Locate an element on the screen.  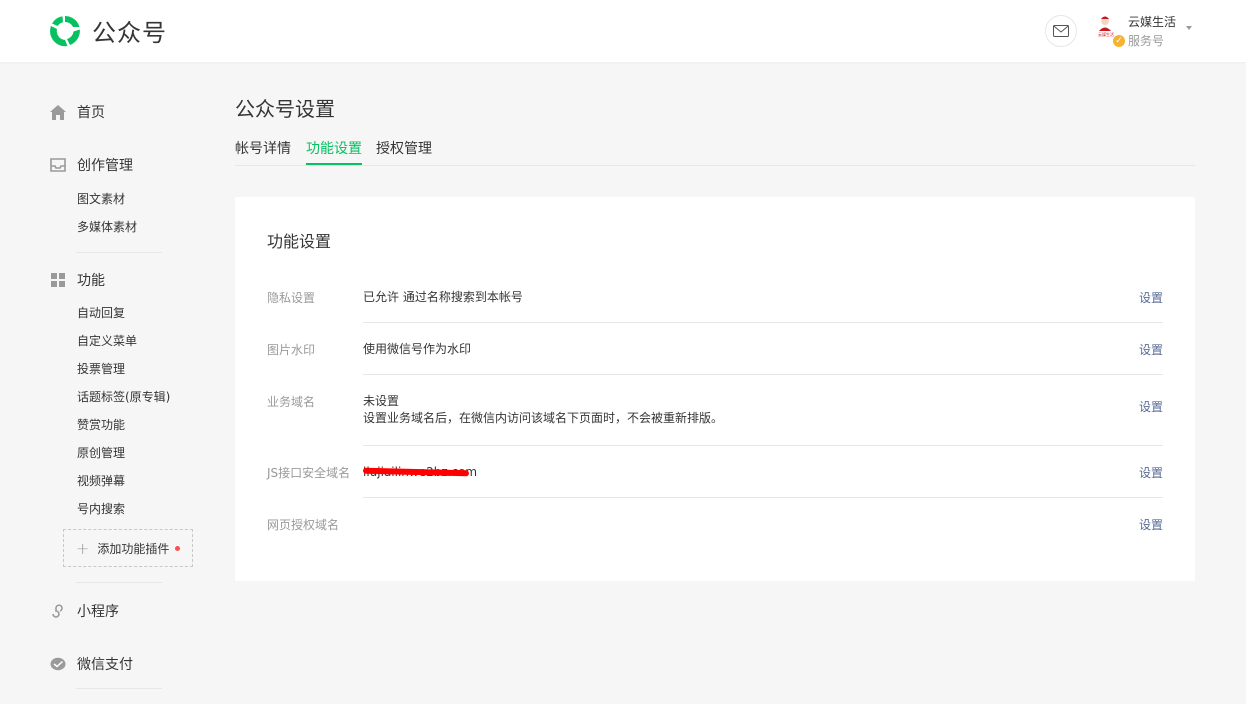
home-icon is located at coordinates (58, 112).